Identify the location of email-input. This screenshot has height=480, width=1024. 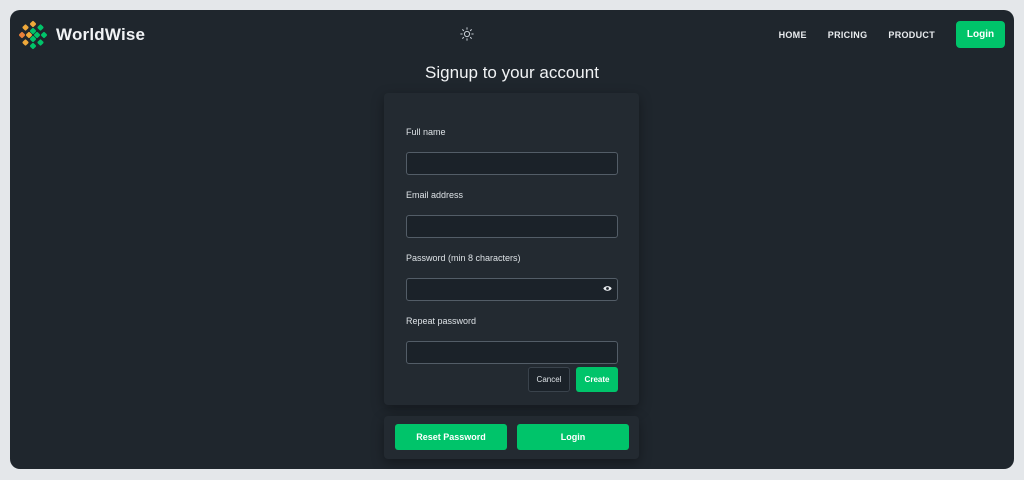
(512, 226).